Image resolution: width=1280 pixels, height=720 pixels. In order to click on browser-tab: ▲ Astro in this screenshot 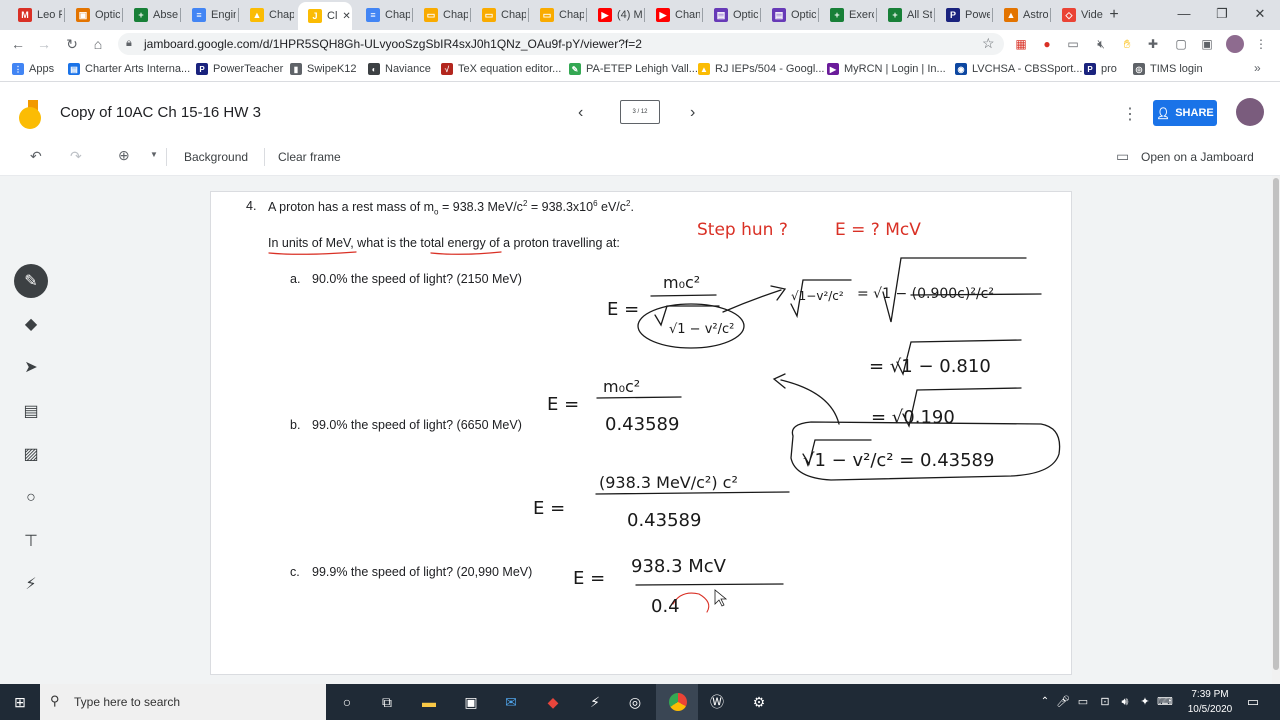, I will do `click(1021, 15)`.